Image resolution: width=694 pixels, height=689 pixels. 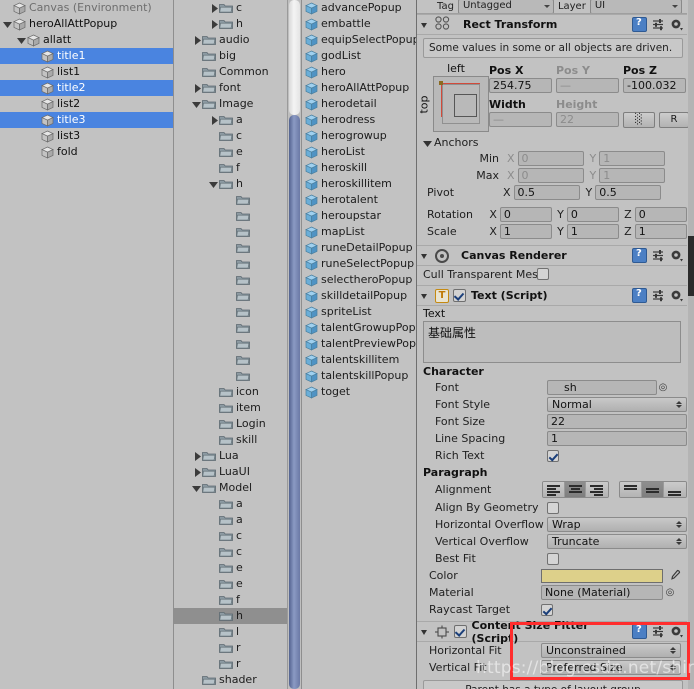 What do you see at coordinates (550, 158) in the screenshot?
I see `anchor-min-x-input: 0` at bounding box center [550, 158].